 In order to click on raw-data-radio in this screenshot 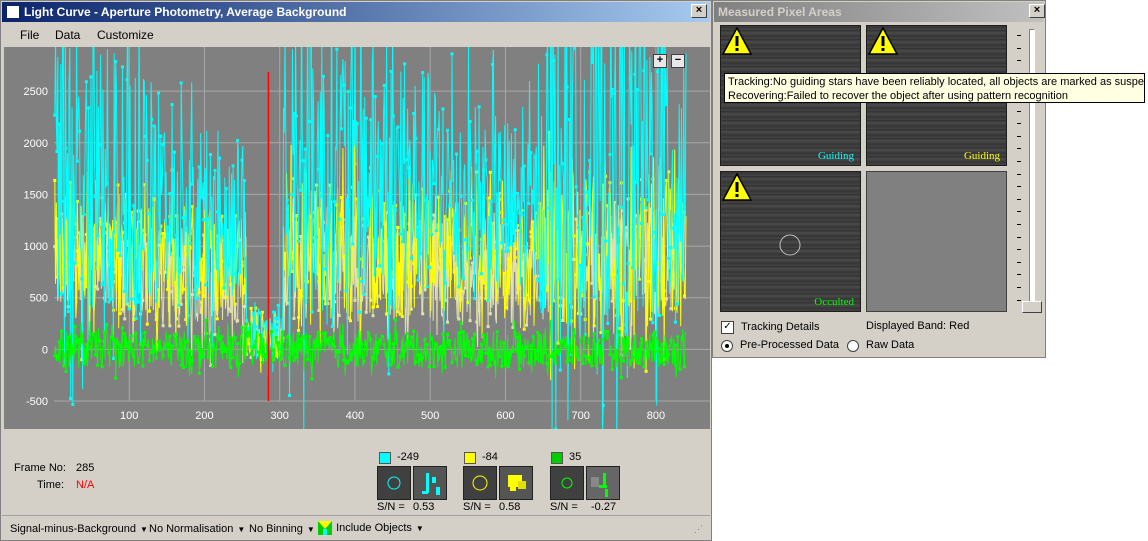, I will do `click(853, 346)`.